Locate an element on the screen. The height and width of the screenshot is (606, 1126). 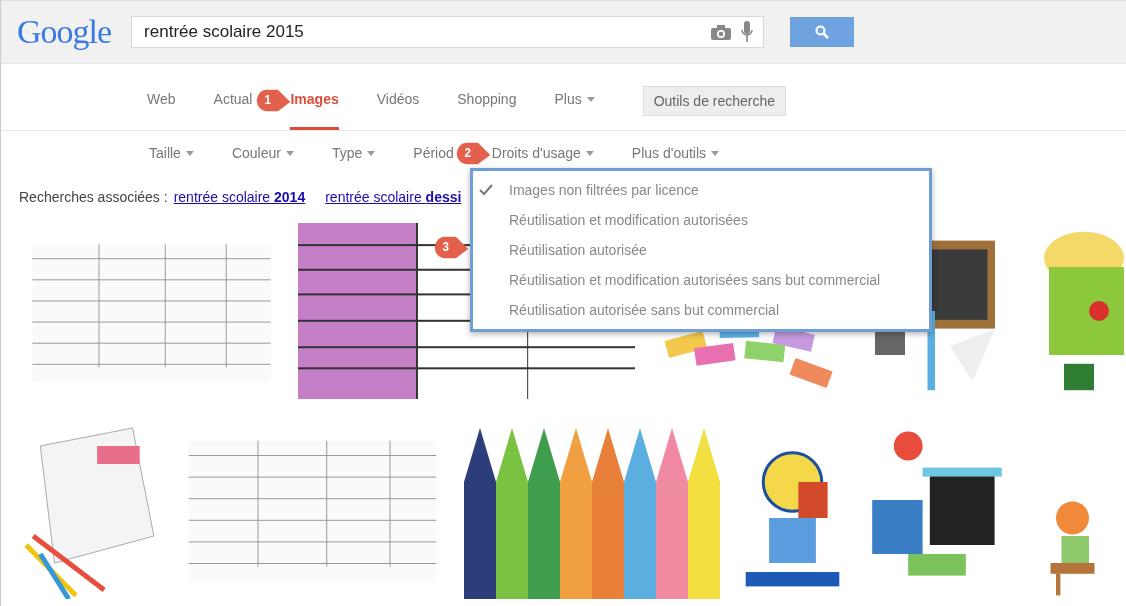
nav-tab: Shopping is located at coordinates (487, 110).